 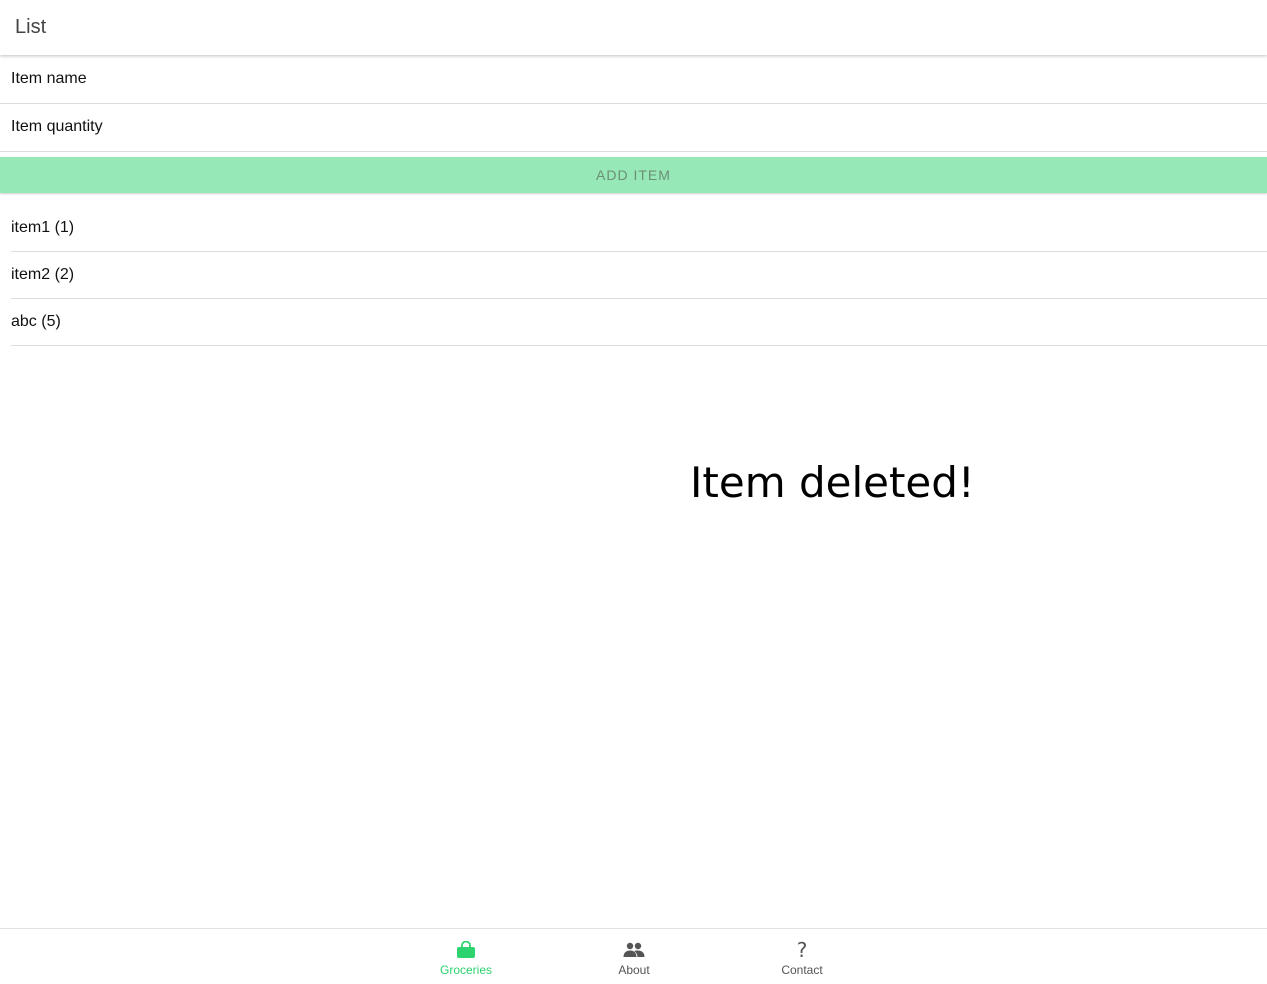 I want to click on tab-groceries-label: Groceries, so click(x=465, y=970).